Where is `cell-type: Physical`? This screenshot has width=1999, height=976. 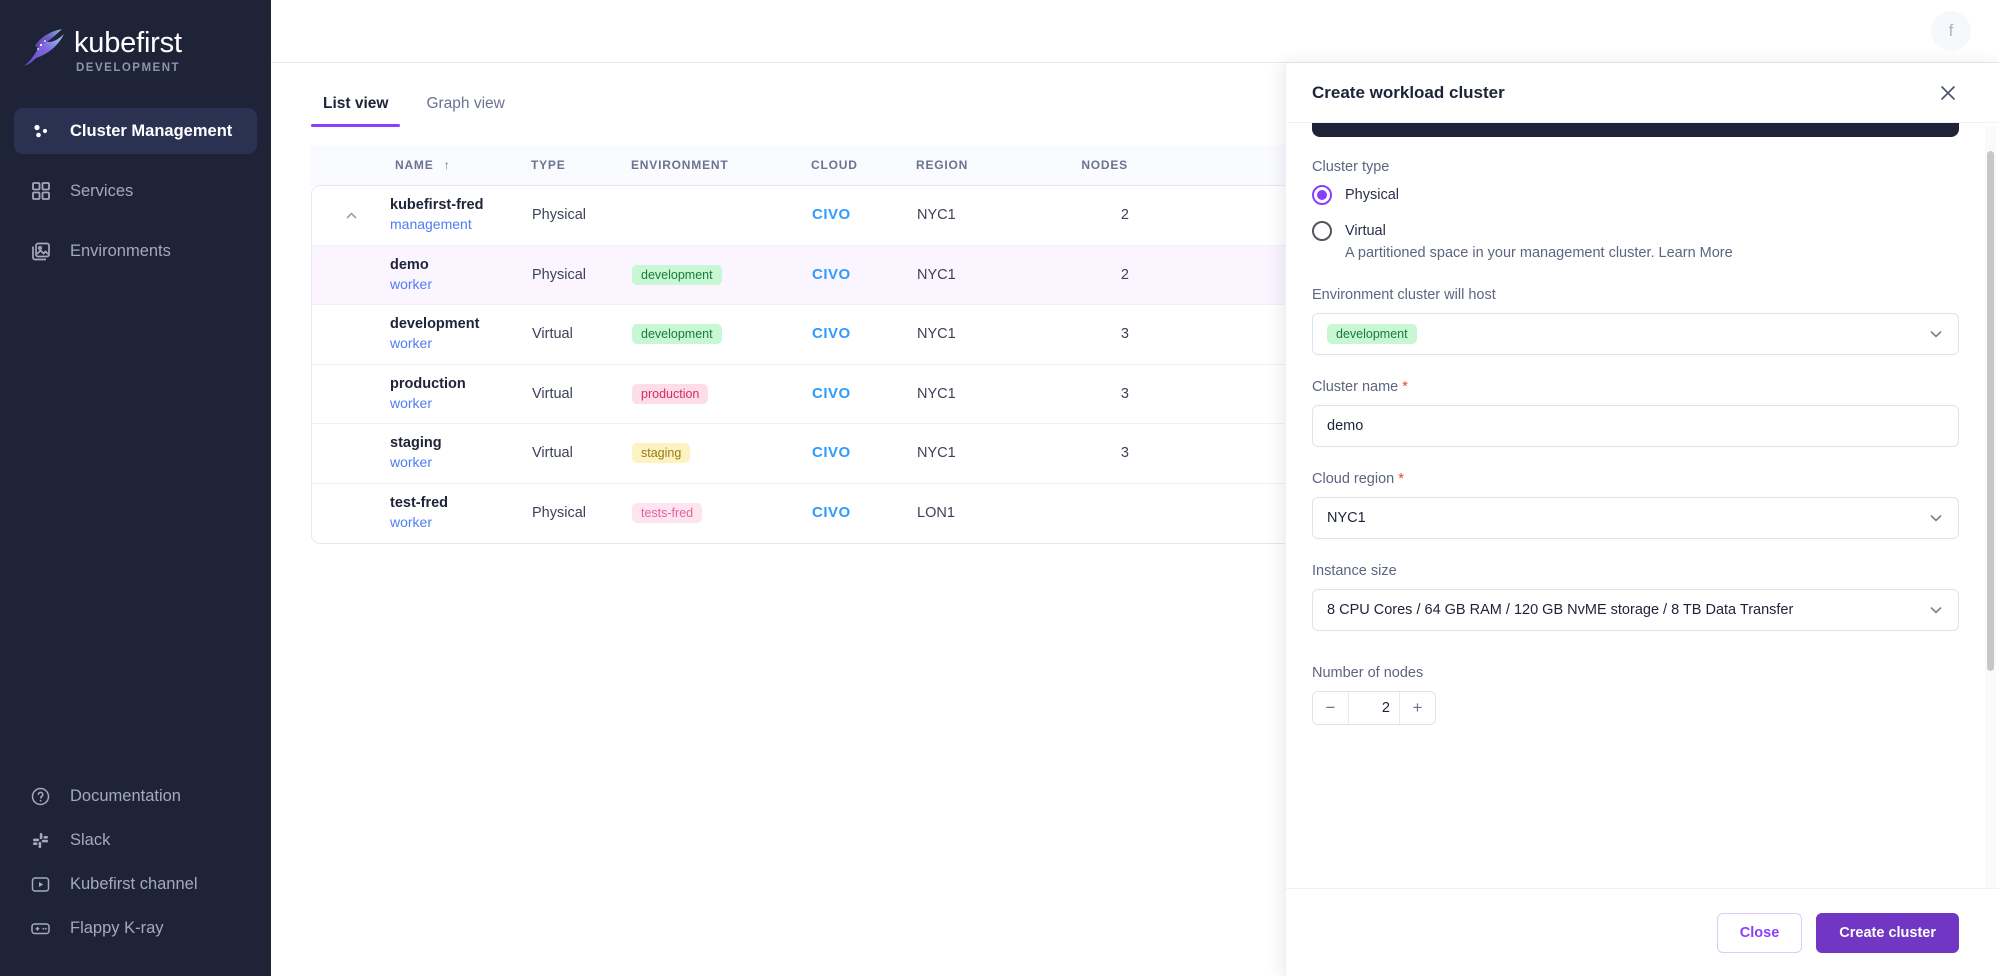 cell-type: Physical is located at coordinates (559, 274).